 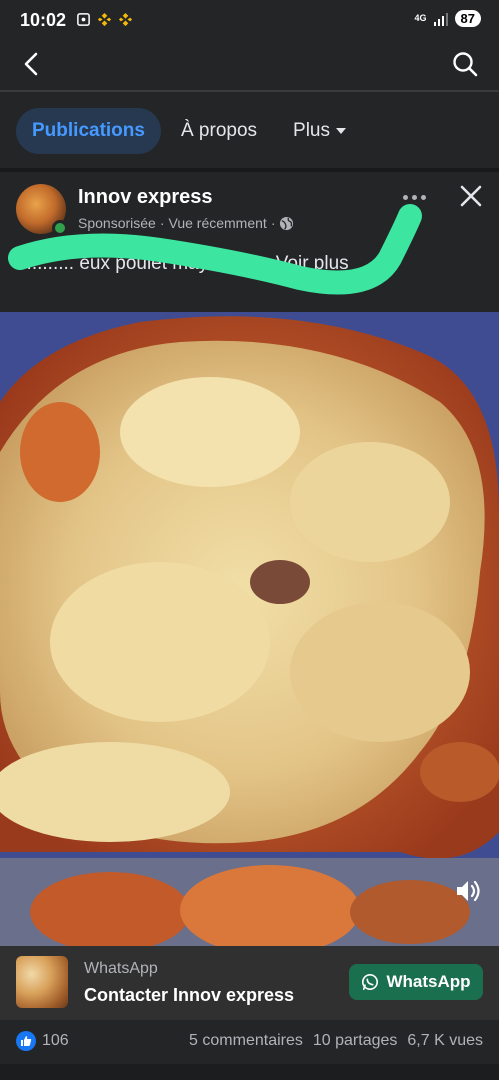 I want to click on volume-icon, so click(x=468, y=891).